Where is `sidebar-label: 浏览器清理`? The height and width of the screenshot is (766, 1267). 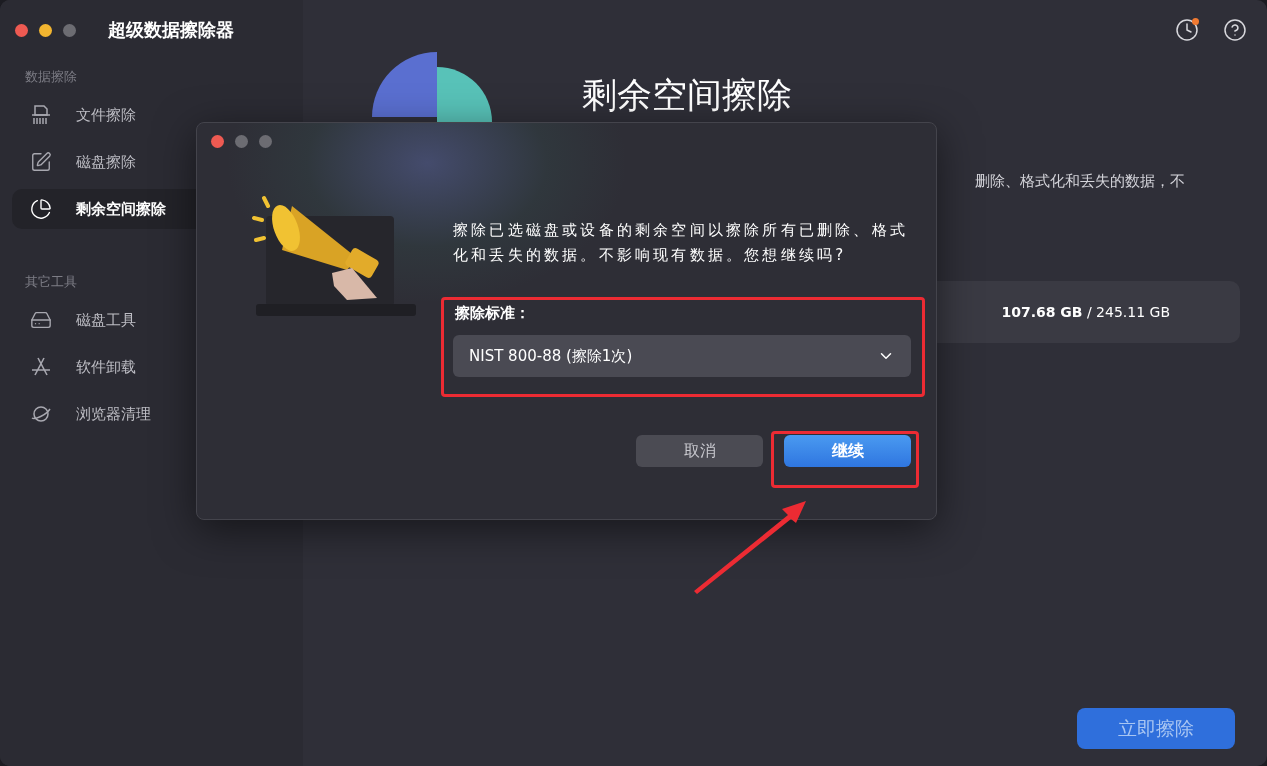
sidebar-label: 浏览器清理 is located at coordinates (113, 414).